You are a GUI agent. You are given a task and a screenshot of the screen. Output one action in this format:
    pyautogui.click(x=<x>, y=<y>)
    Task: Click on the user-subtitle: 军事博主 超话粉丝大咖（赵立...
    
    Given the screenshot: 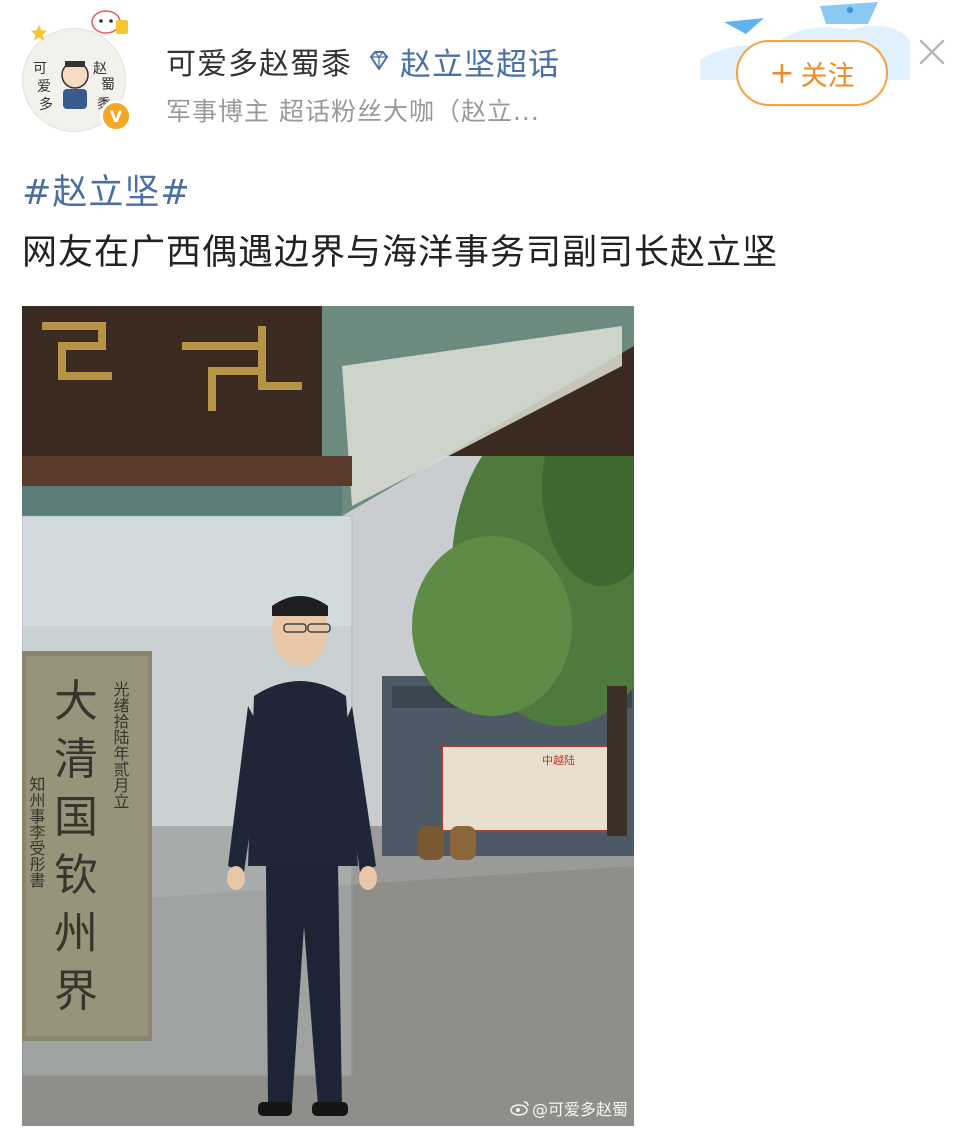 What is the action you would take?
    pyautogui.click(x=353, y=111)
    